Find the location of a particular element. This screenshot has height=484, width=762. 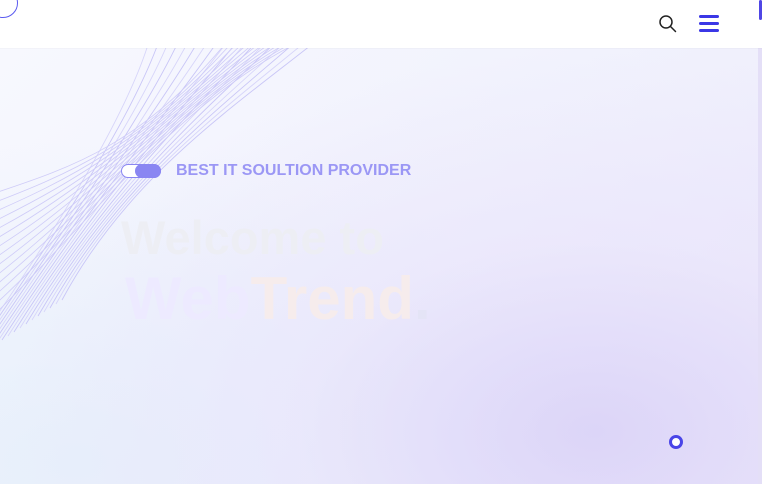

search-icon is located at coordinates (668, 24).